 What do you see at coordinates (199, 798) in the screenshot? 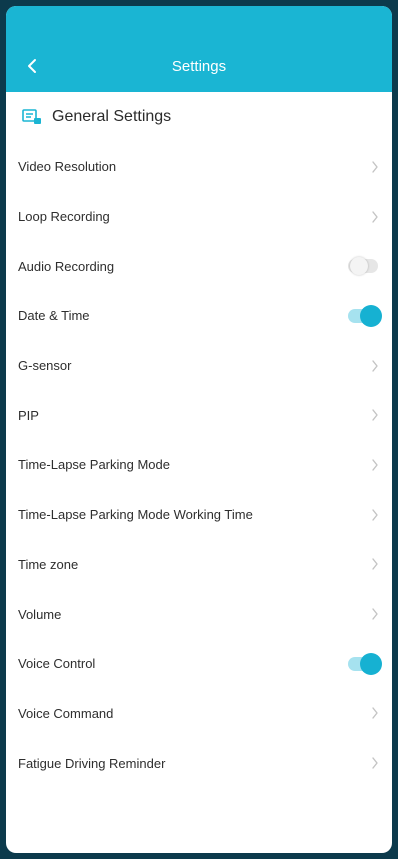
I see `list-item-partial` at bounding box center [199, 798].